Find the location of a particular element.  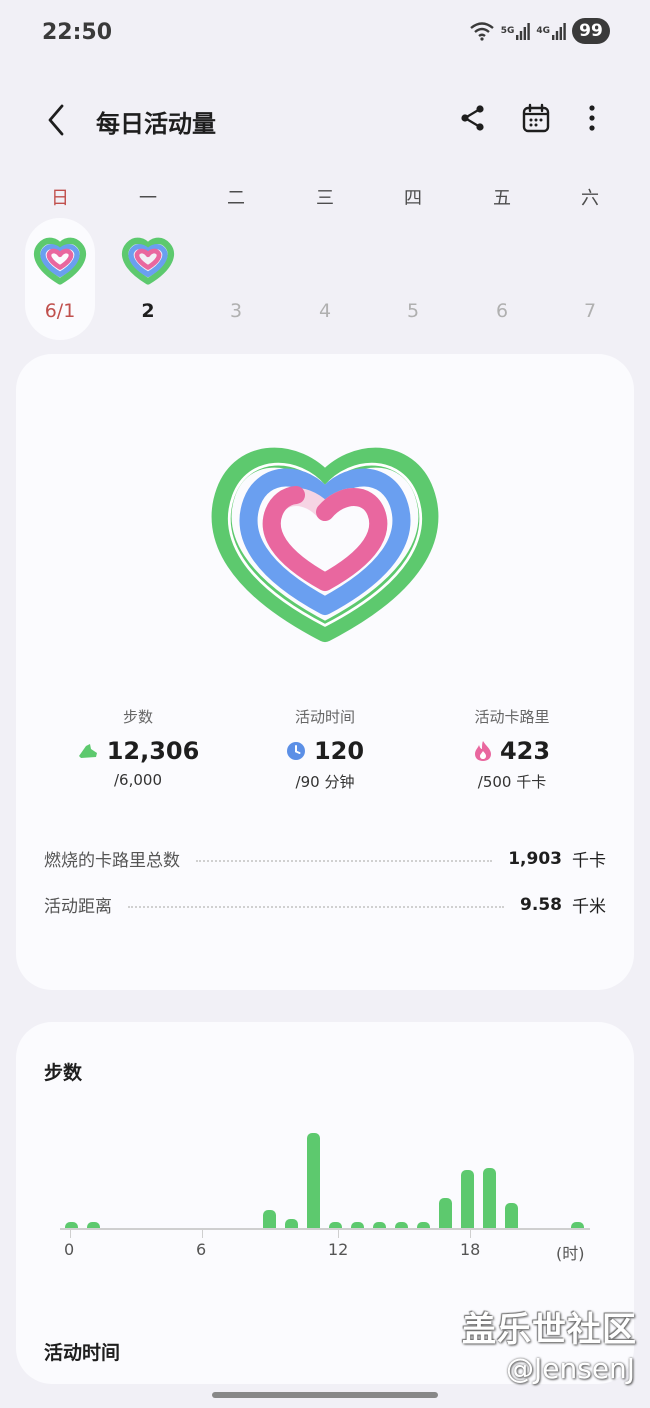

status-time: 22:50 is located at coordinates (77, 32).